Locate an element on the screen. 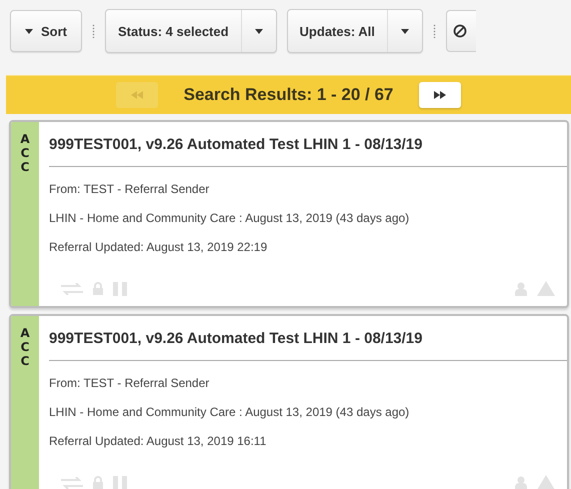 This screenshot has width=571, height=489. sort-button: Sort is located at coordinates (46, 31).